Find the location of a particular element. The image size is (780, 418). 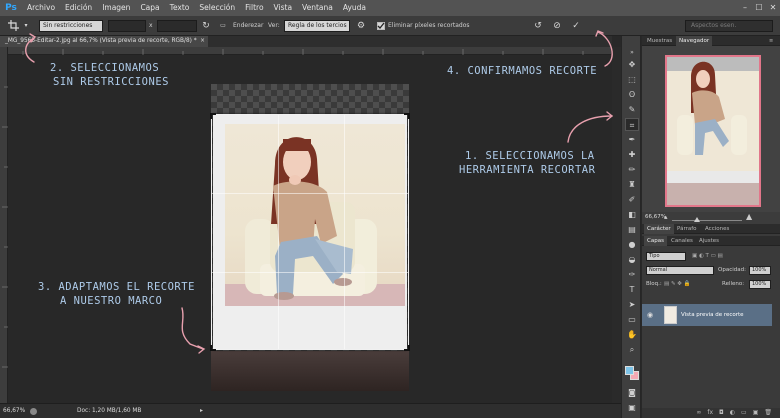

zoom-tool-icon: ⌕ is located at coordinates (632, 349).